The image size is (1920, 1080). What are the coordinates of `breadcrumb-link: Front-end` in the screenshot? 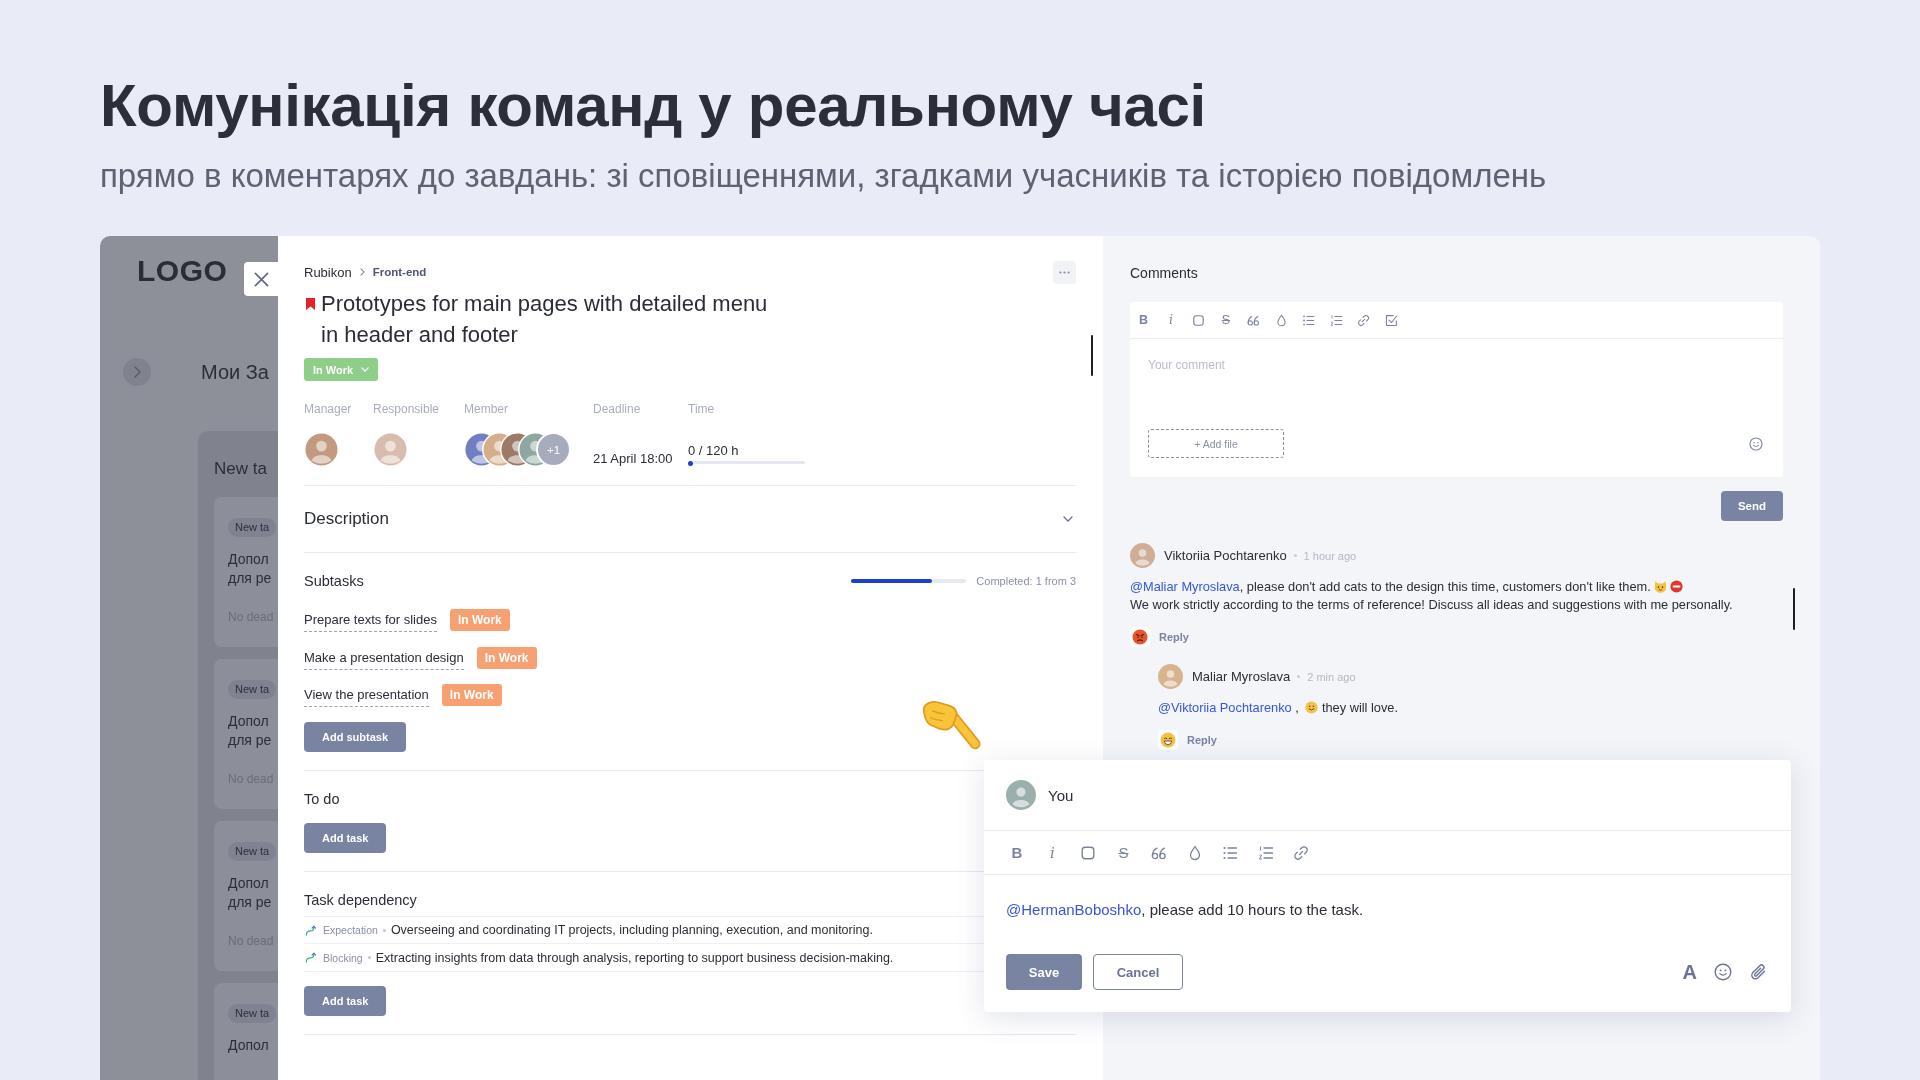 It's located at (399, 272).